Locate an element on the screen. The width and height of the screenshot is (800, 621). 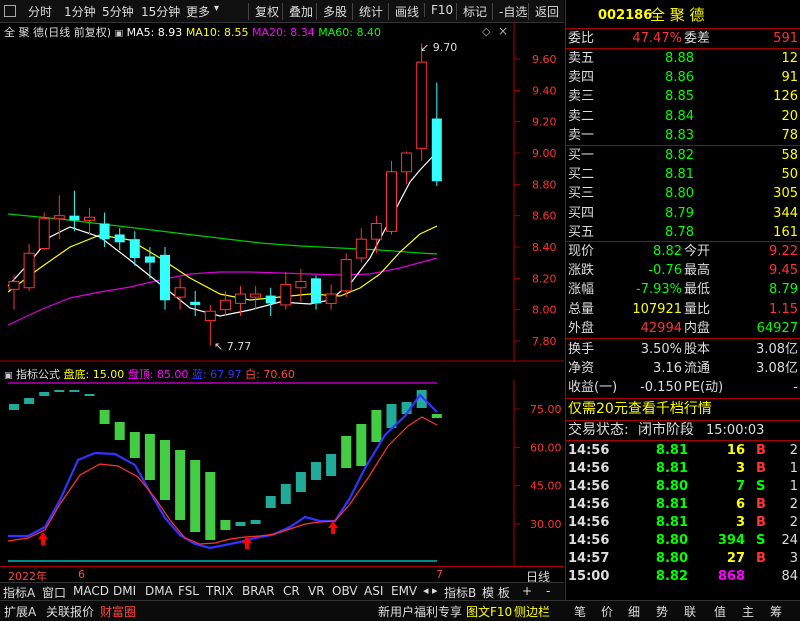
price-tick-label: 8.20 is located at coordinates (544, 278).